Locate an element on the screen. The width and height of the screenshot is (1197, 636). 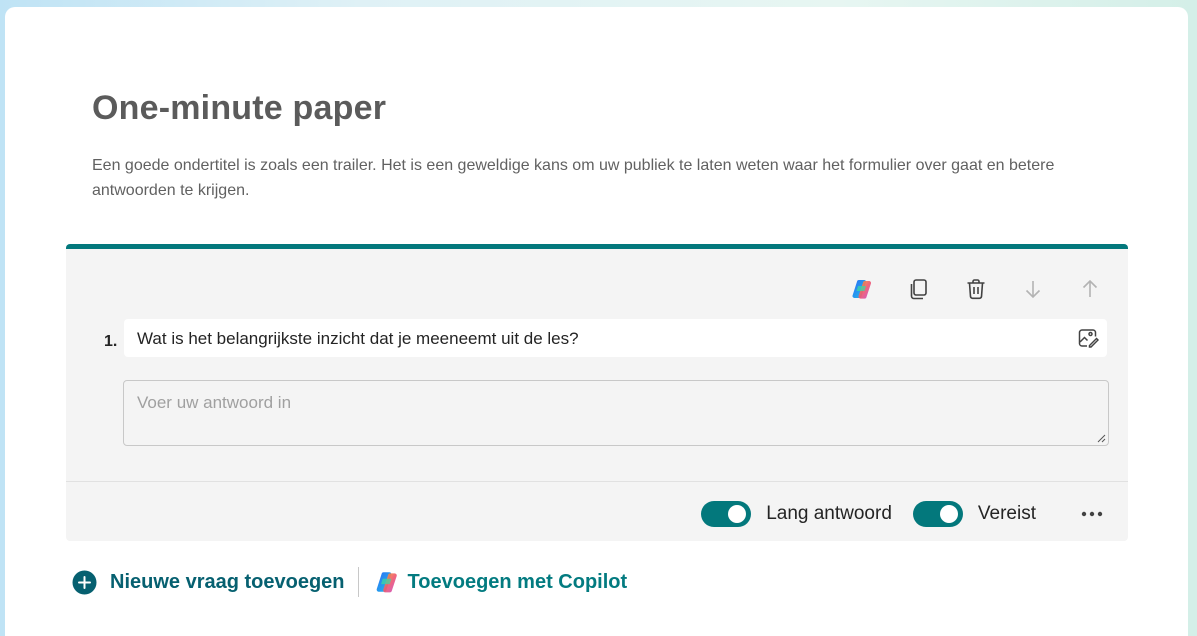
delete-button is located at coordinates (976, 289).